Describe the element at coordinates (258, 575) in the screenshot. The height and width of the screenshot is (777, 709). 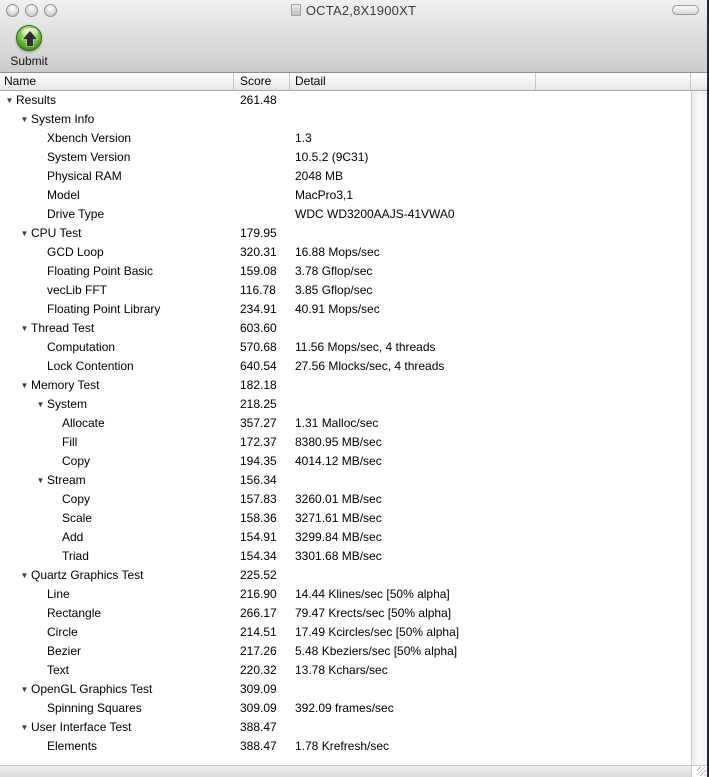
I see `row-score: 225.52` at that location.